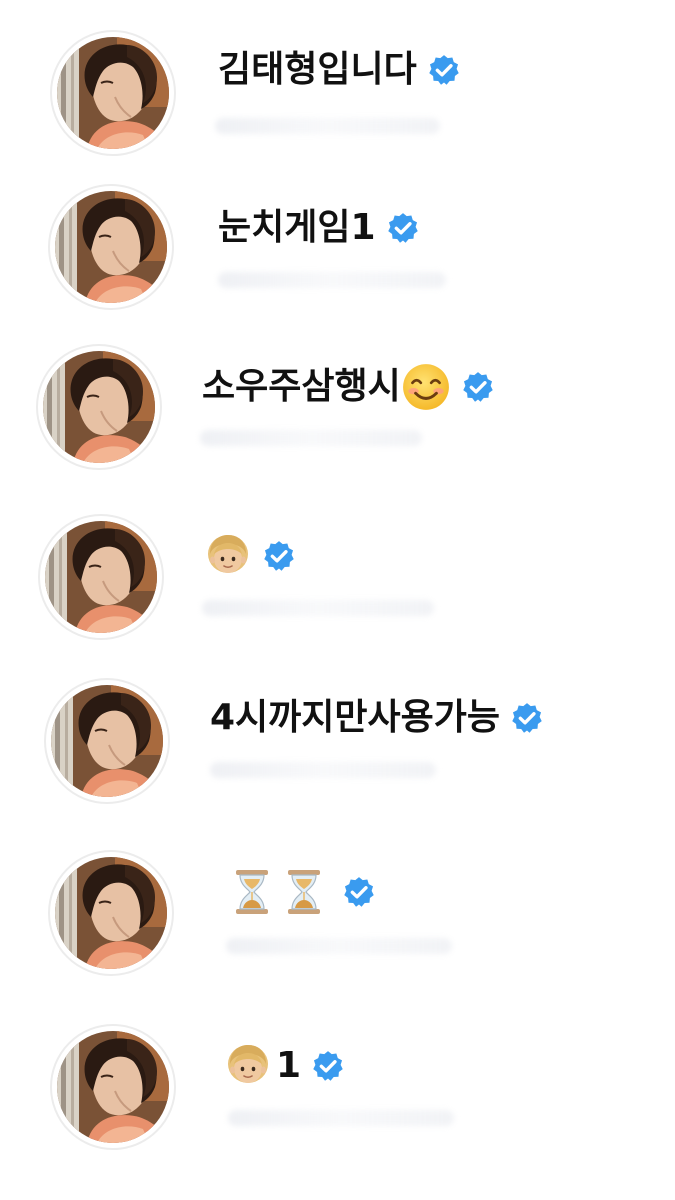 The height and width of the screenshot is (1200, 675). I want to click on account-name-text: 4시까지만사용가능, so click(355, 717).